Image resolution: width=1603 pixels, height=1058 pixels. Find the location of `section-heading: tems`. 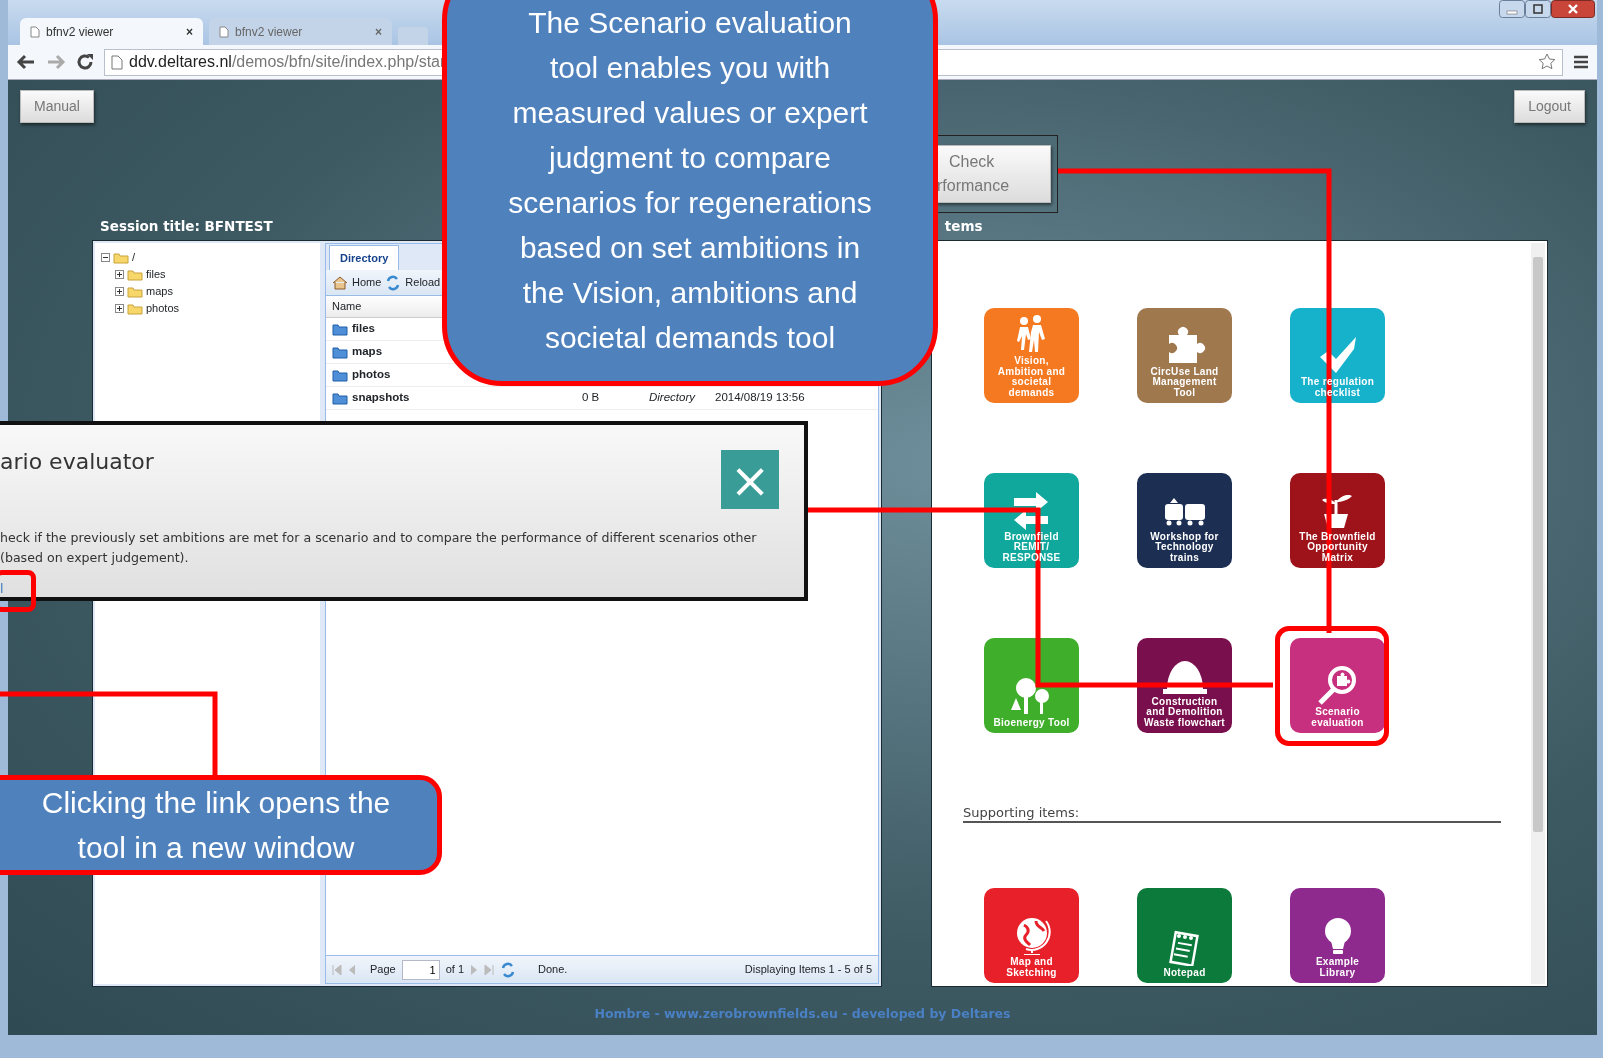

section-heading: tems is located at coordinates (963, 227).